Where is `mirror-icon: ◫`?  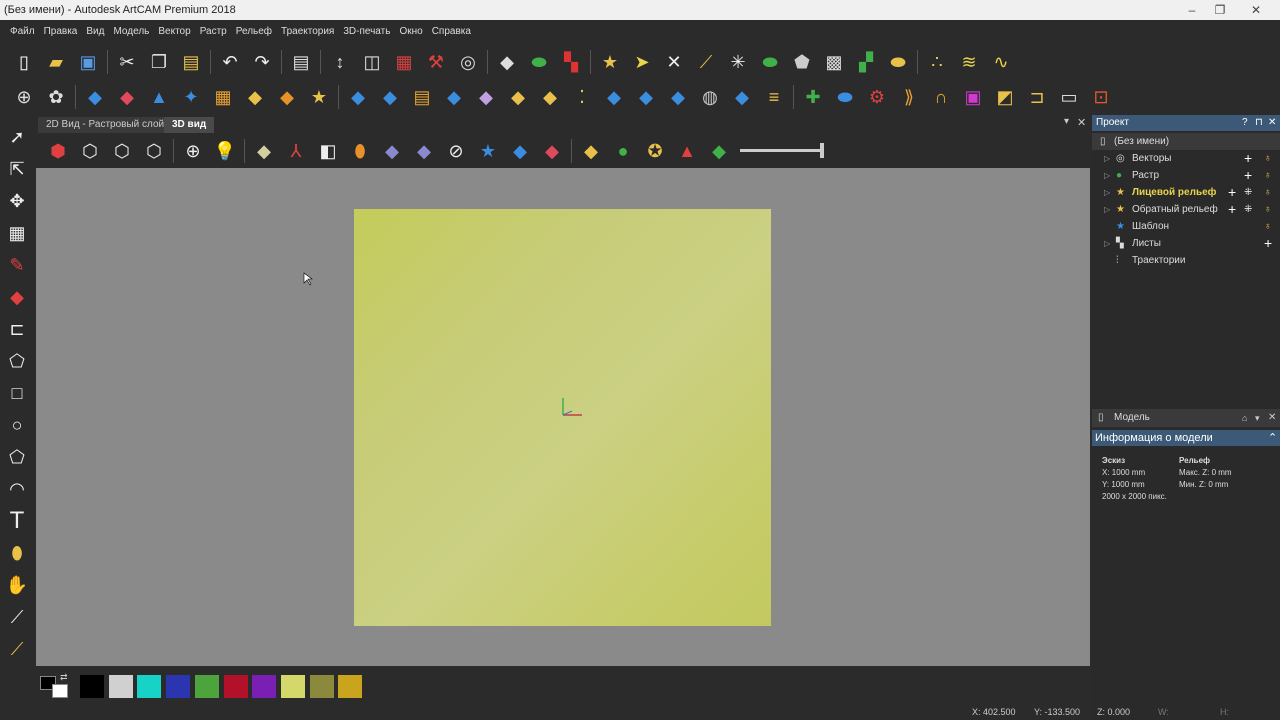 mirror-icon: ◫ is located at coordinates (372, 62).